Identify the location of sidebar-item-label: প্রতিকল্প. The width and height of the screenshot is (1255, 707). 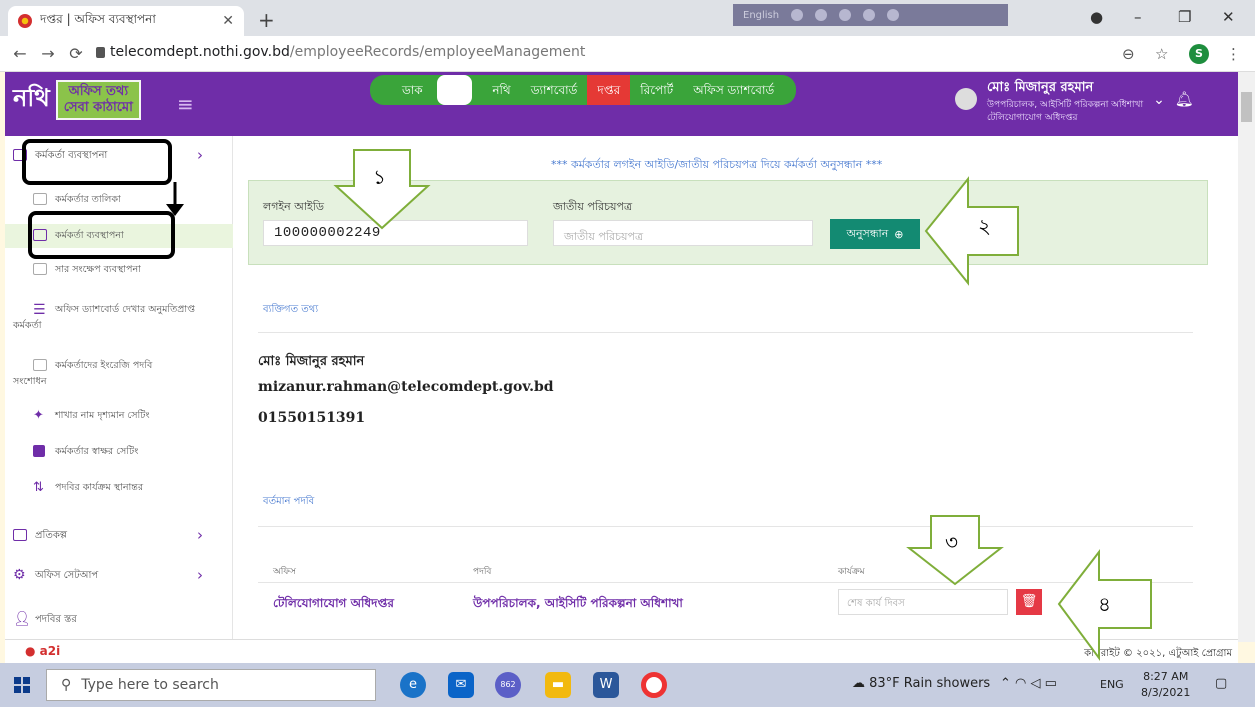
(51, 535).